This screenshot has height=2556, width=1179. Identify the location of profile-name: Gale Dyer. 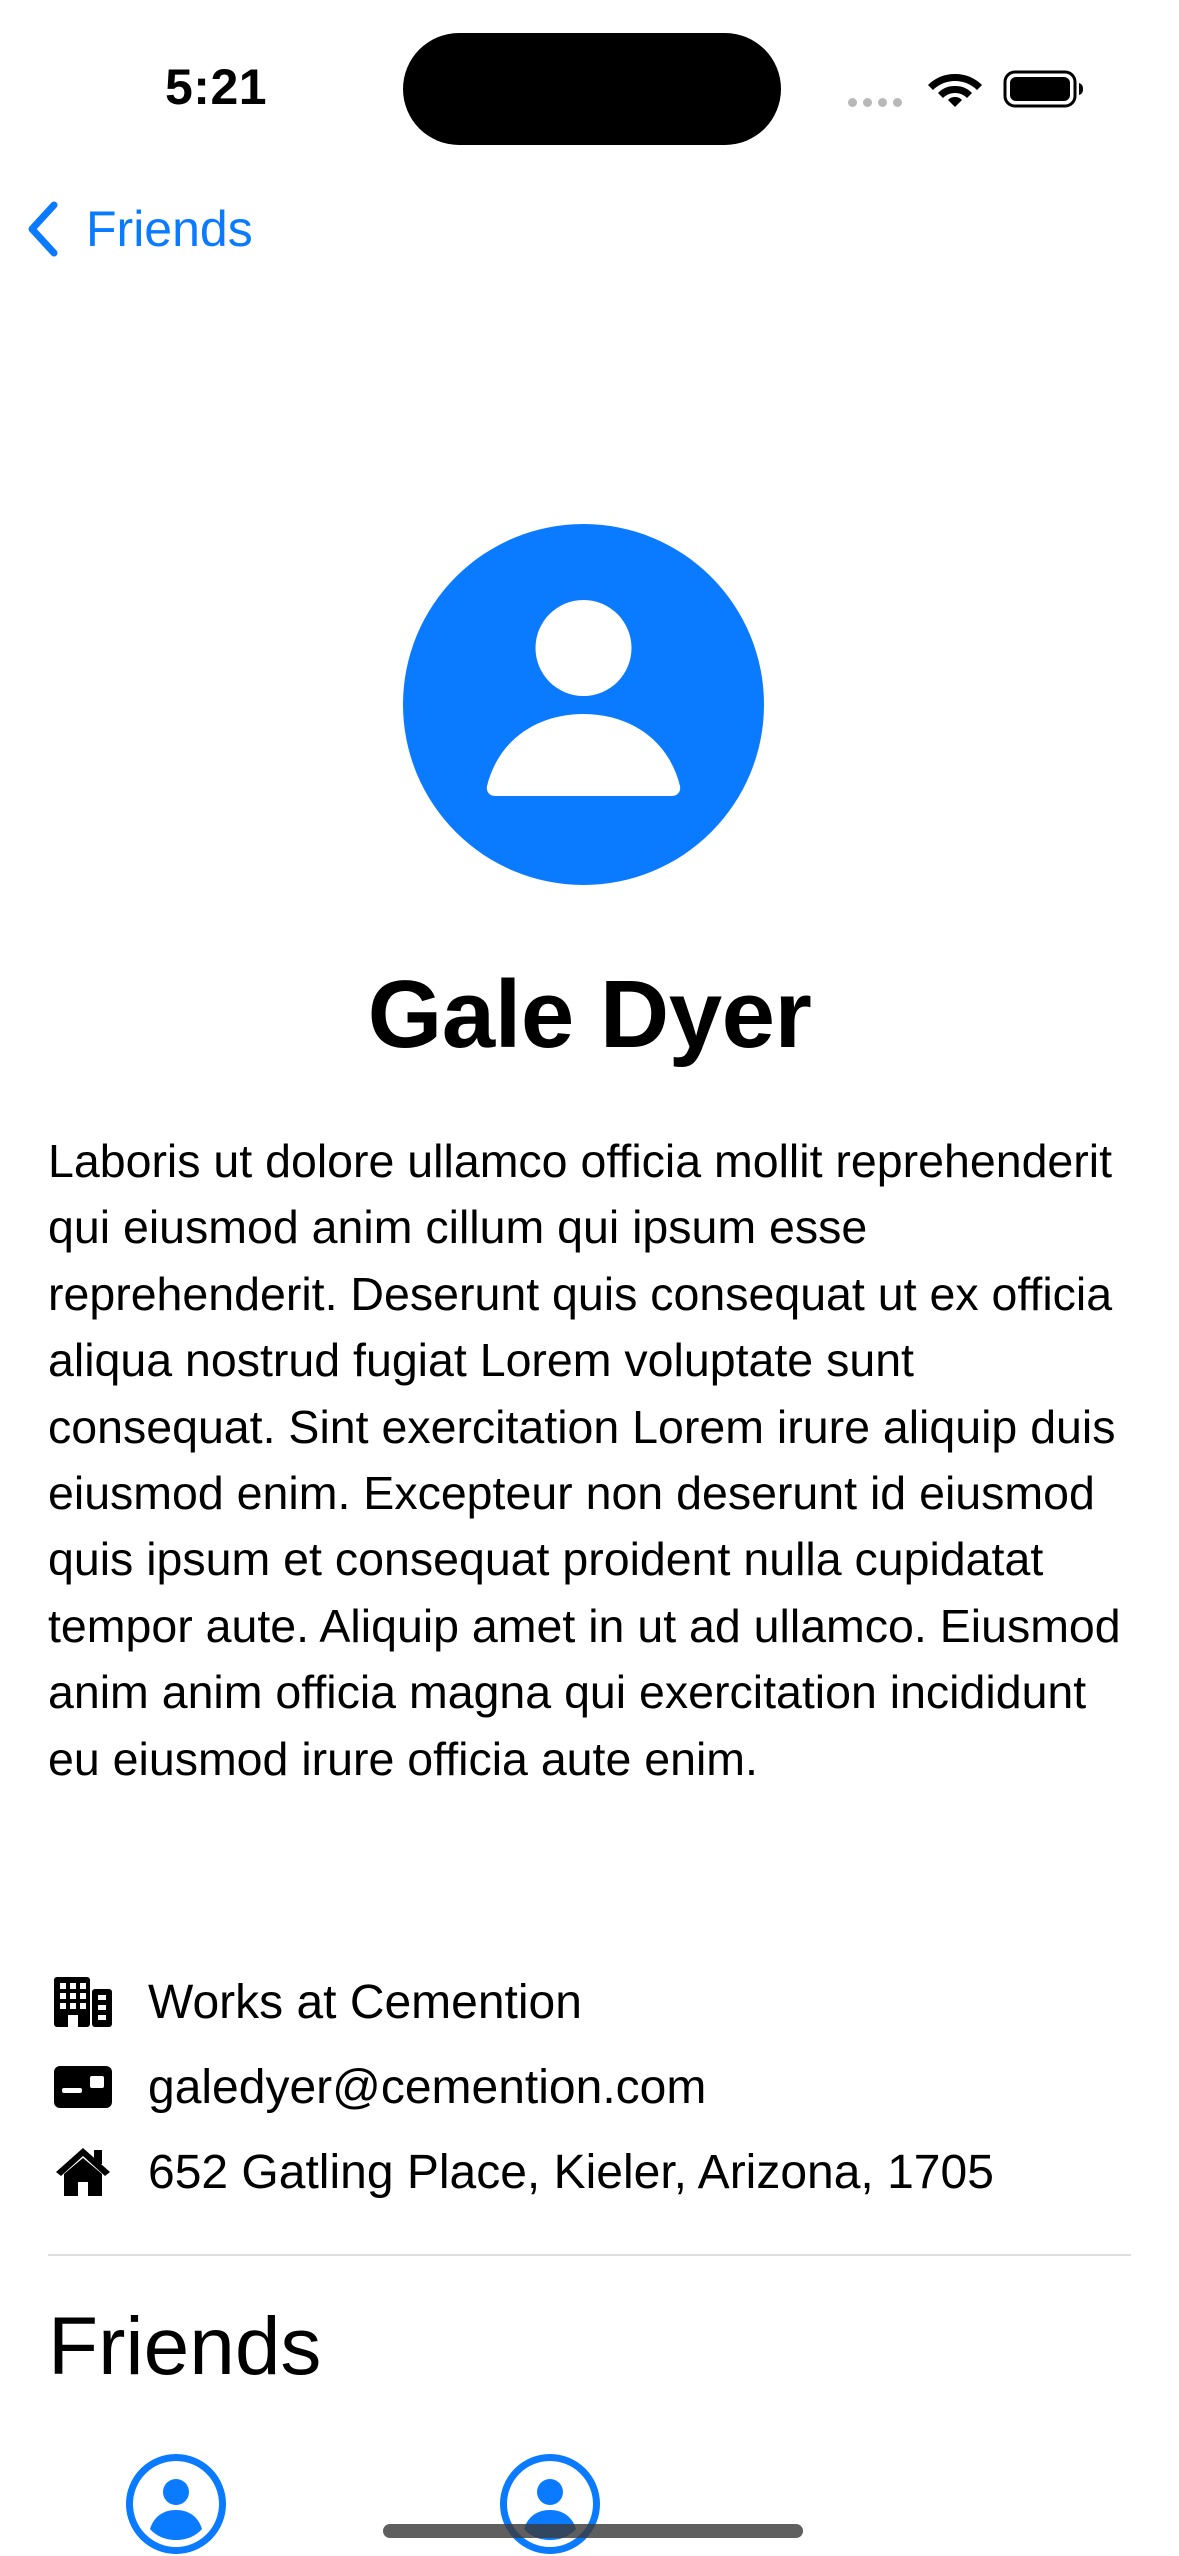
(589, 1014).